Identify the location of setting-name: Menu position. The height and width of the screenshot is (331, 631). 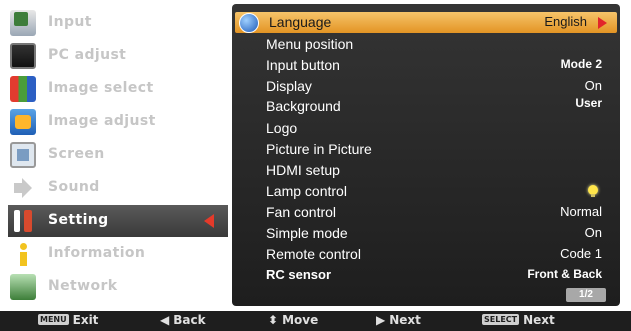
(310, 44).